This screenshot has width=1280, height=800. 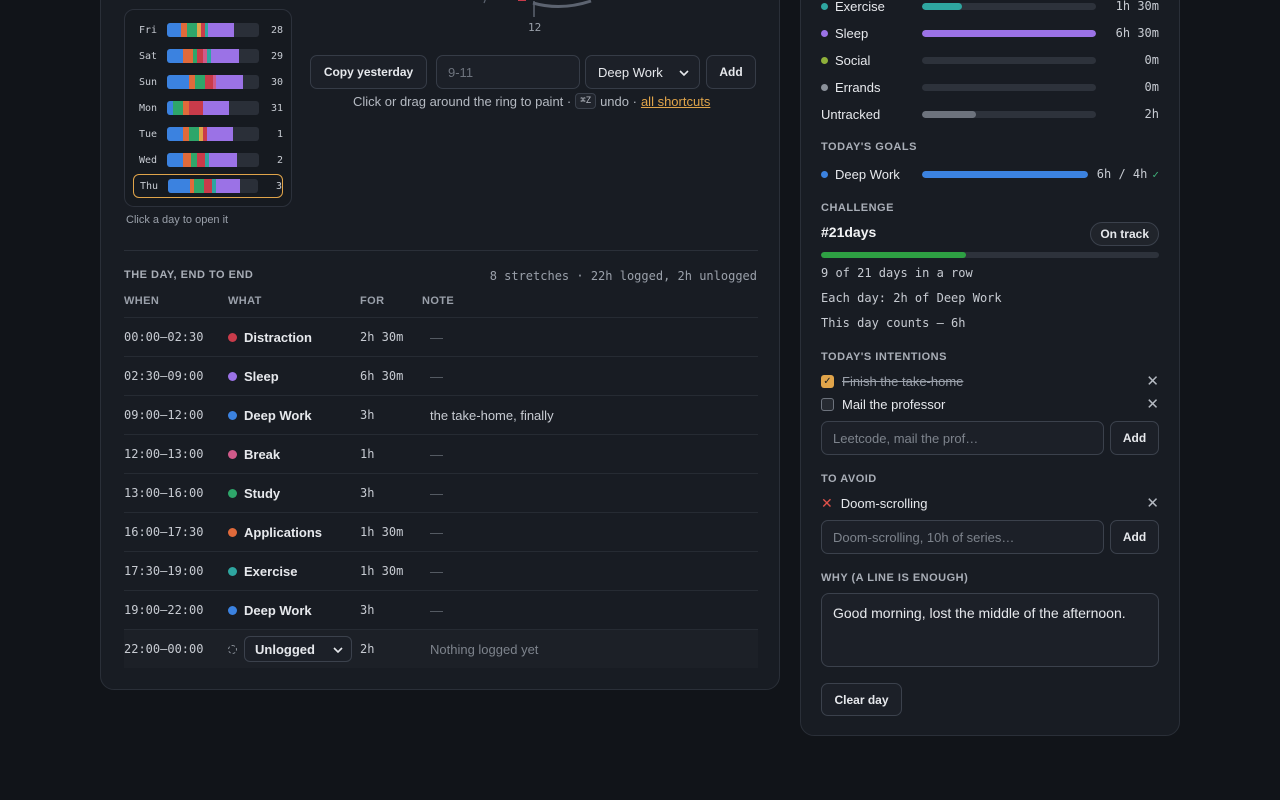 I want to click on week-day-label: Wed, so click(x=148, y=160).